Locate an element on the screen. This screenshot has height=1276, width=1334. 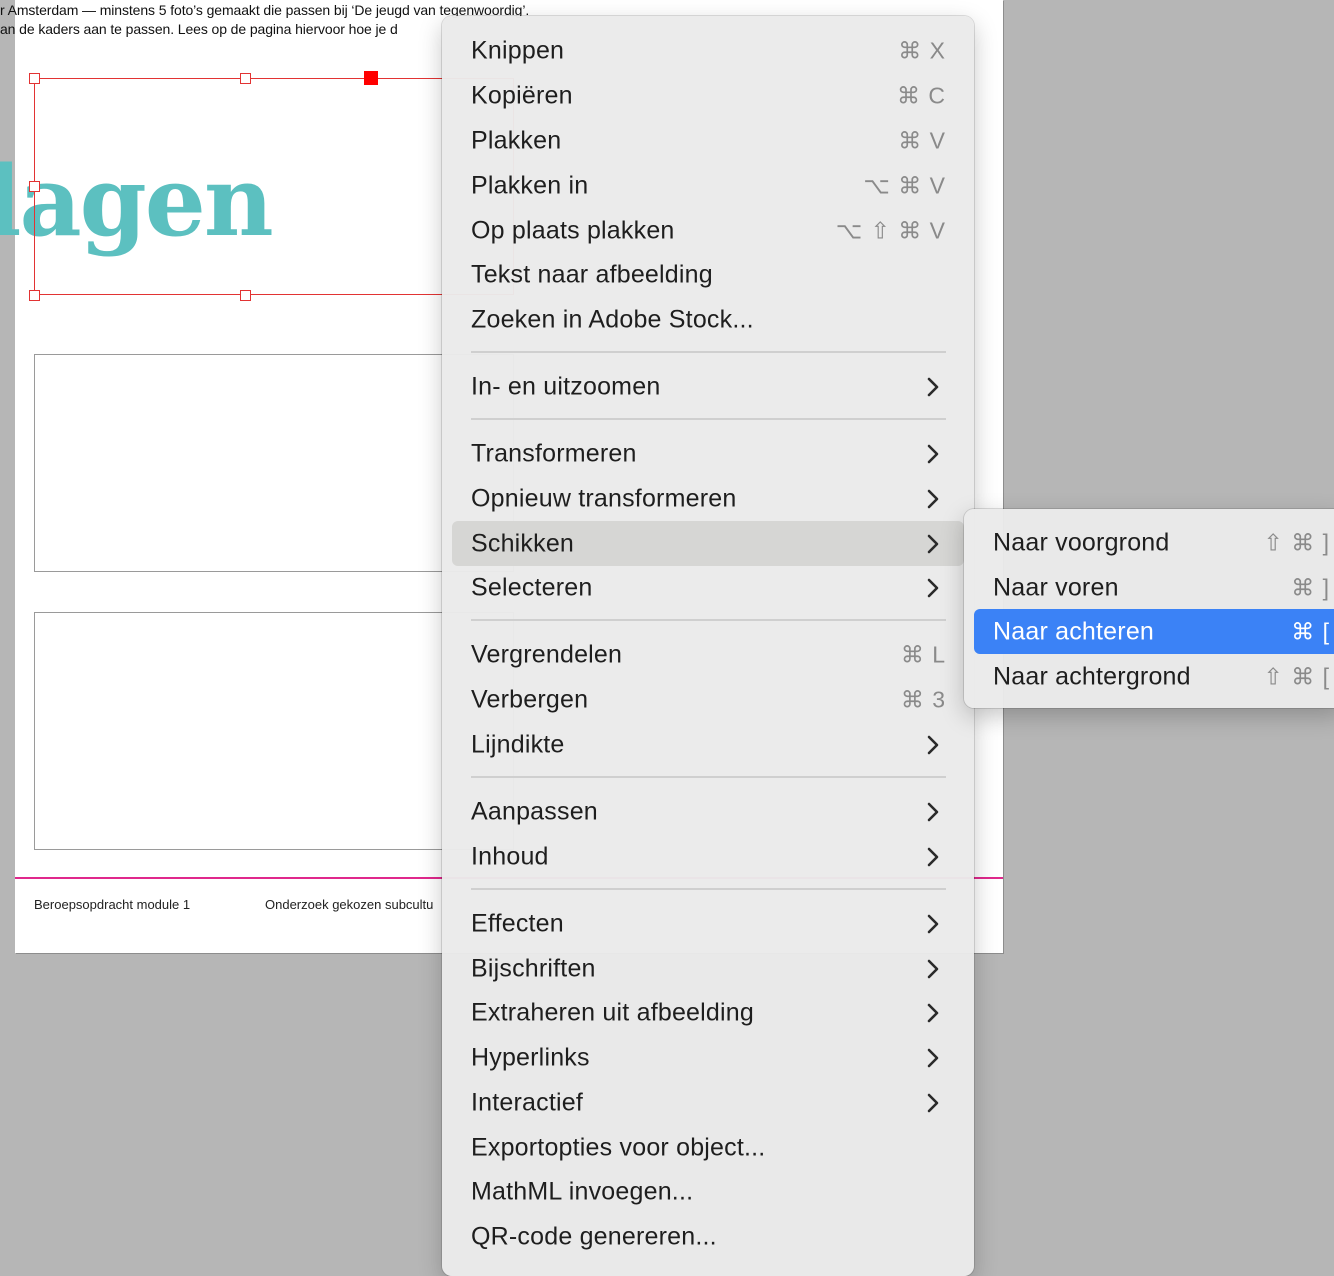
submenu-item-naar-voorgrond: Naar voorgrond ⇧ ⌘ ] is located at coordinates (1154, 542).